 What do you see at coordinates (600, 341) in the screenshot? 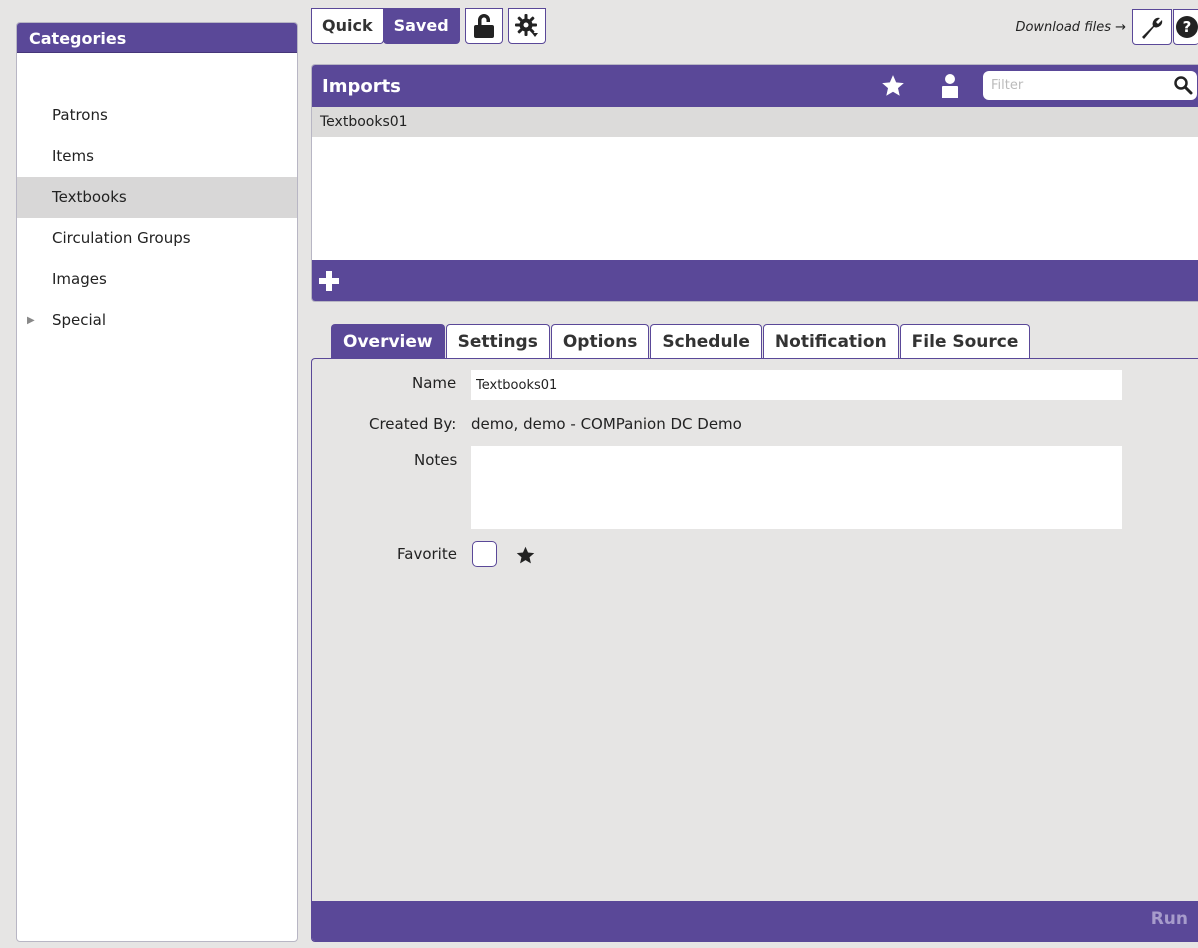
I see `tab-options: Options` at bounding box center [600, 341].